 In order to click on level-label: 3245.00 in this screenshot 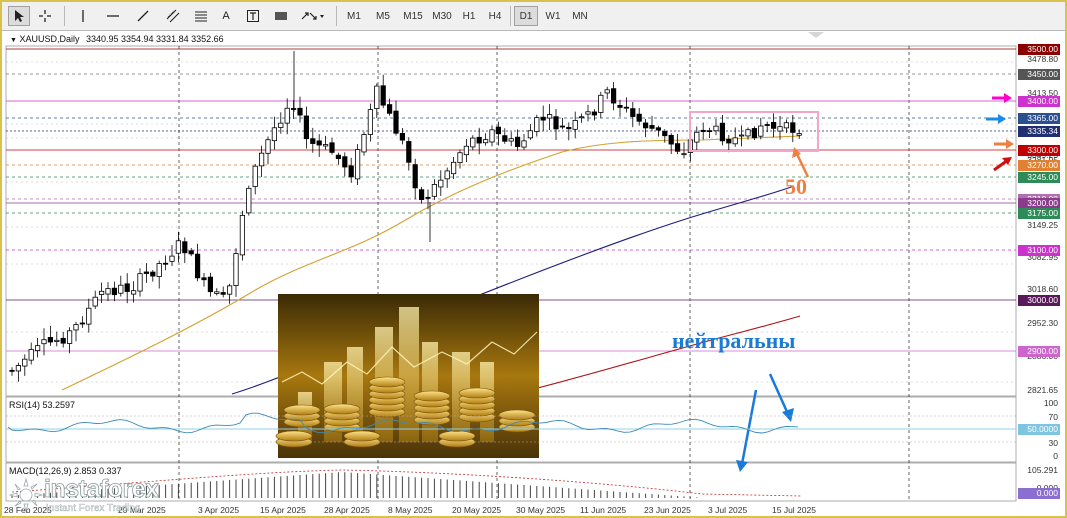, I will do `click(1039, 177)`.